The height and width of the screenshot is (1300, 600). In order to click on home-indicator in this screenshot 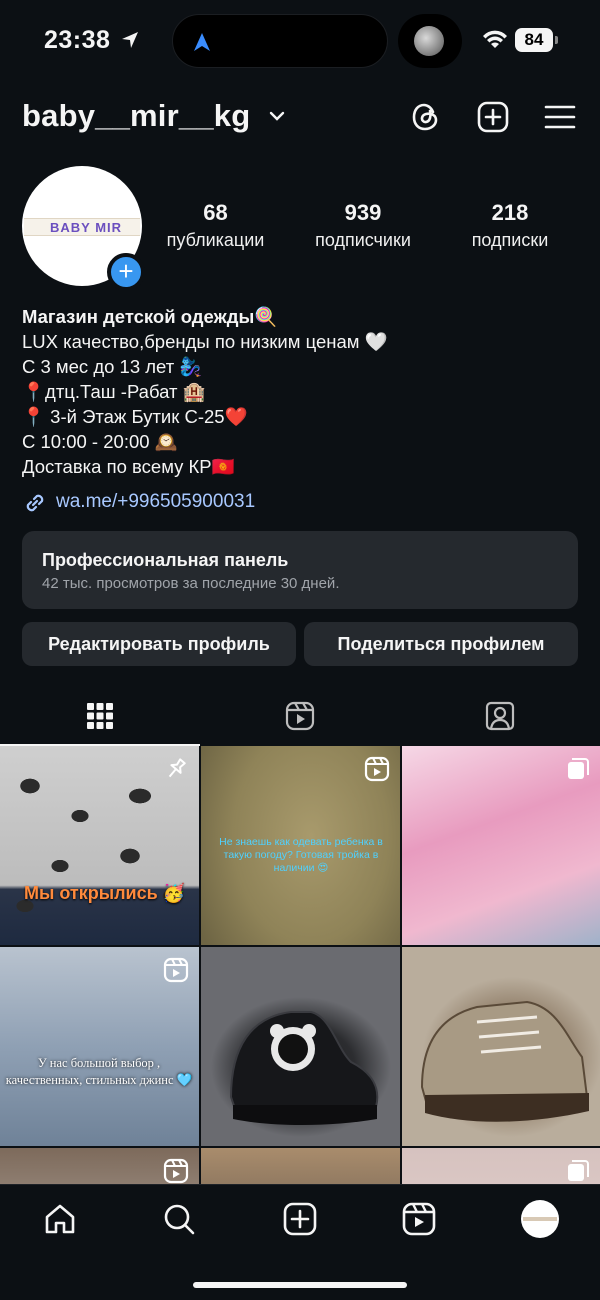, I will do `click(300, 1285)`.